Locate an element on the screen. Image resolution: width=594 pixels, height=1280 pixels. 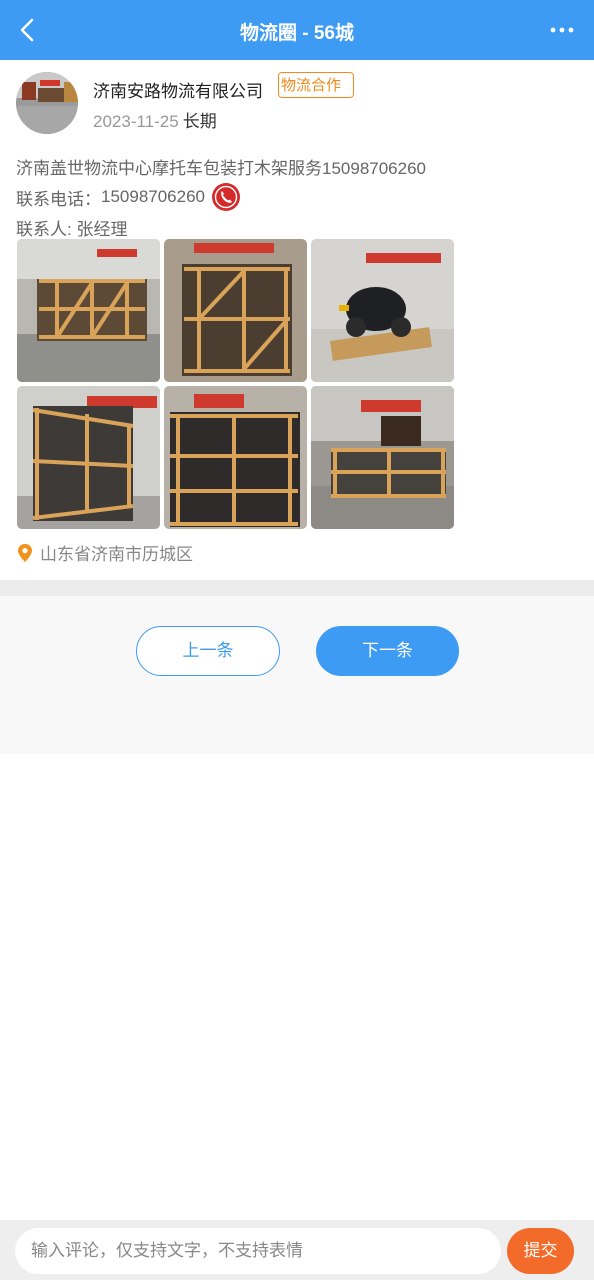
contact-row: 联系人: 张经理 is located at coordinates (71, 227).